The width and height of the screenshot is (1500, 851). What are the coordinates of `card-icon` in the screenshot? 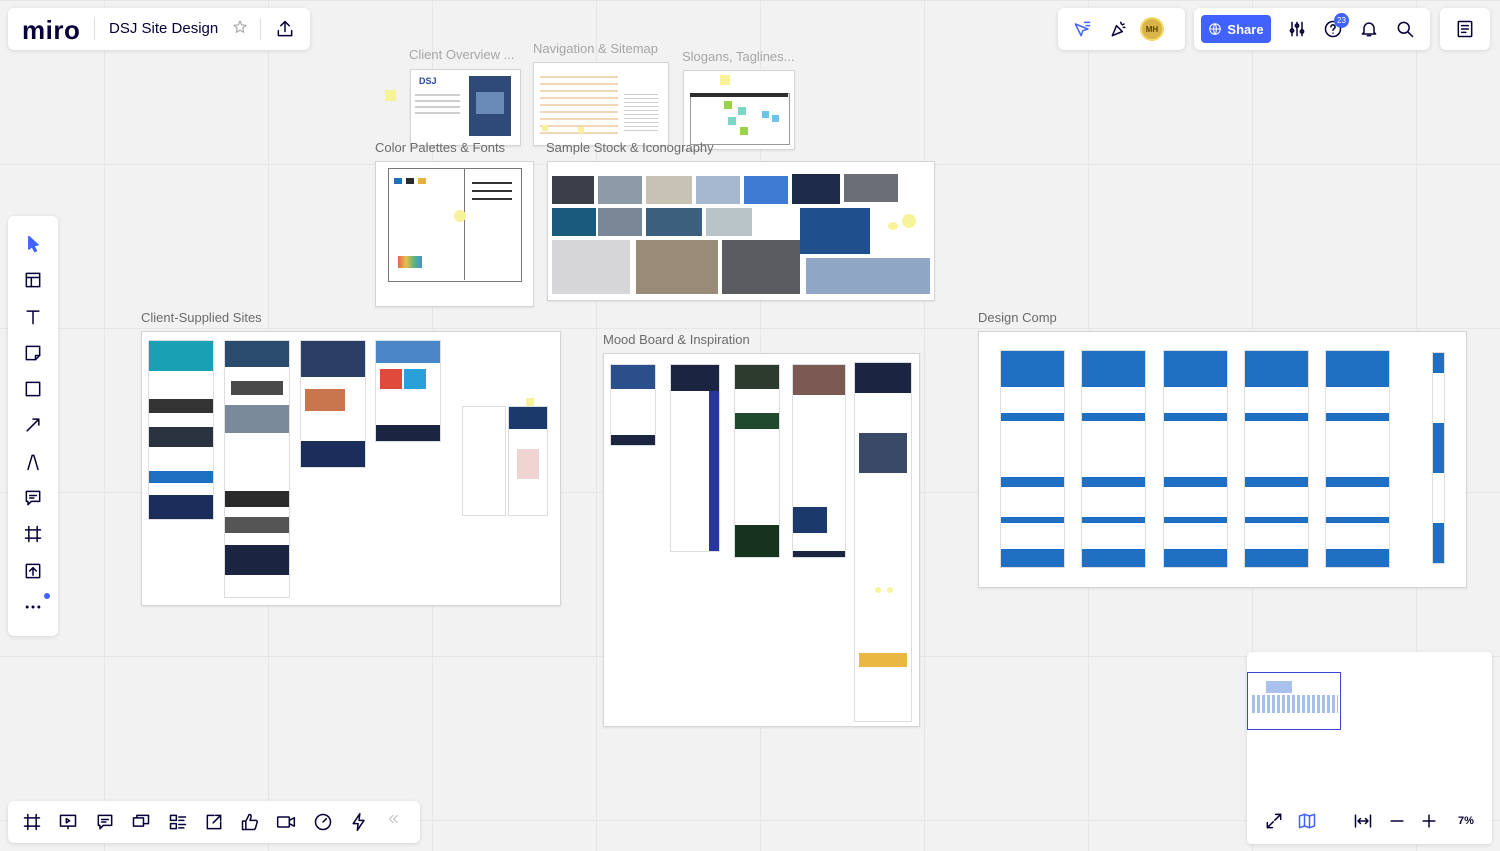 It's located at (178, 822).